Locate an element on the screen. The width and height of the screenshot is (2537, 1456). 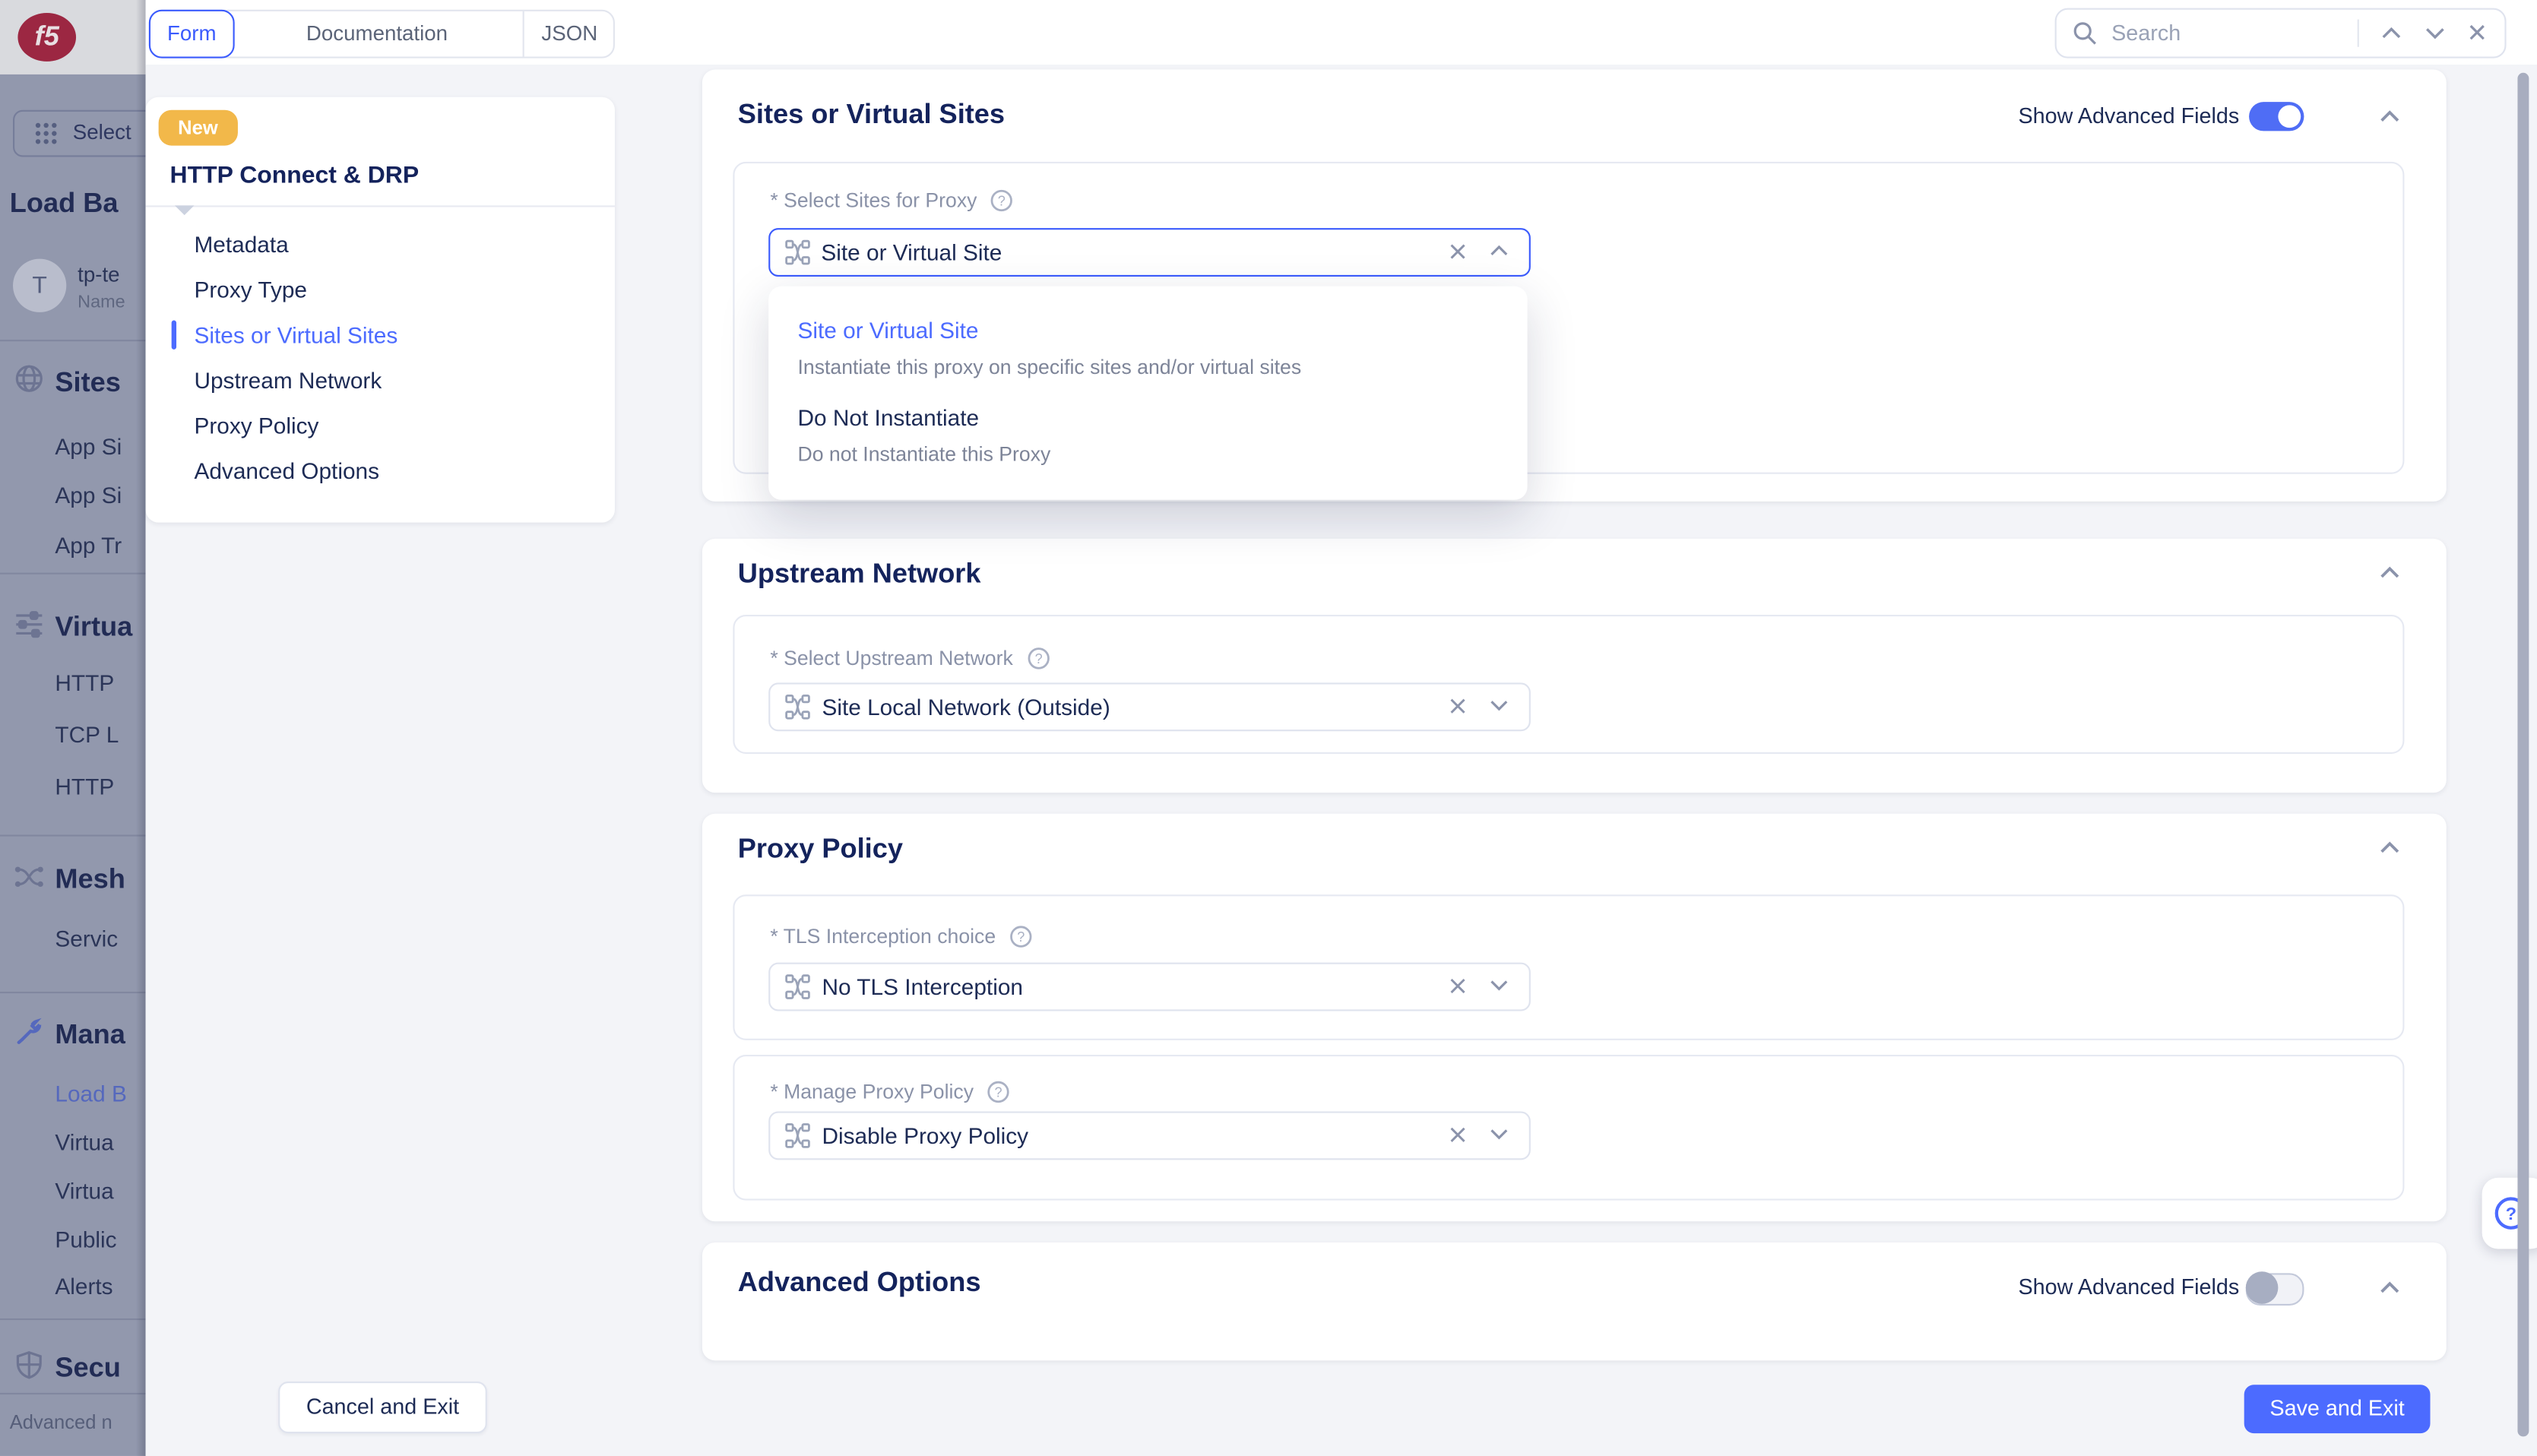
globe-icon is located at coordinates (29, 378).